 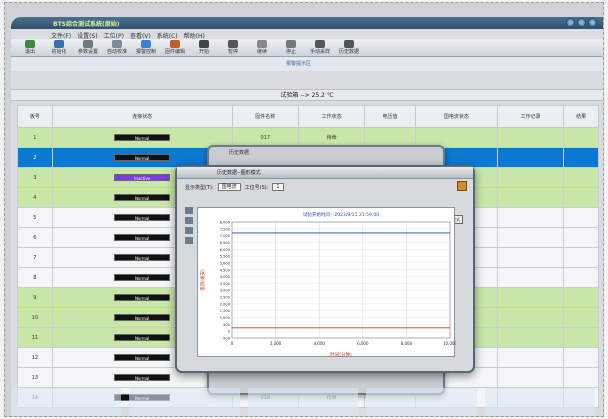 What do you see at coordinates (307, 23) in the screenshot?
I see `title-bar: BTS综合测试系统(原始)` at bounding box center [307, 23].